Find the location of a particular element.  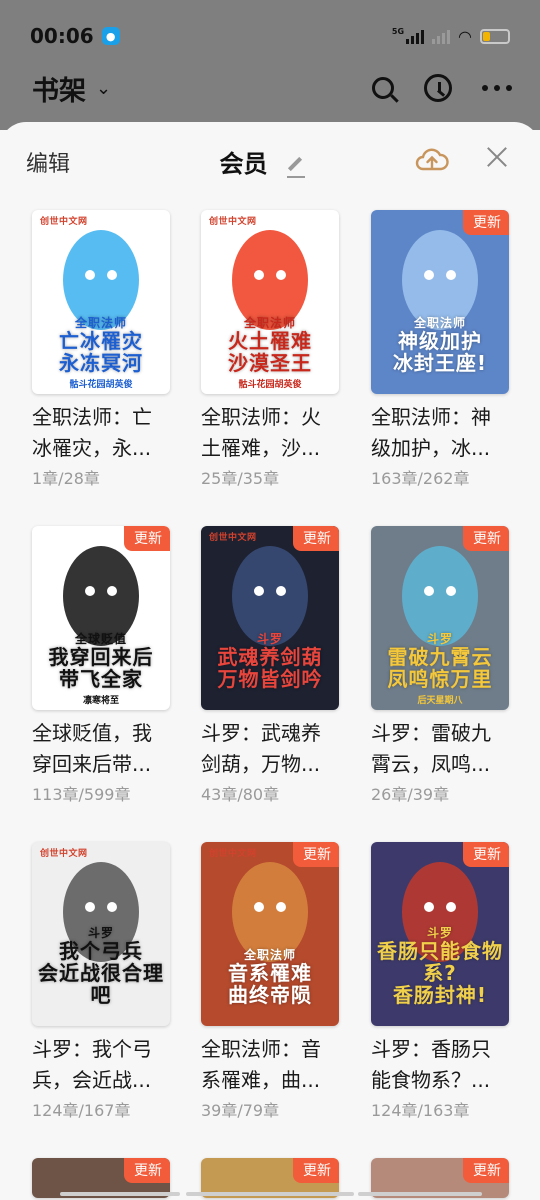

book-cover: 创世中文网全职法师 音系罹难 曲终帝陨 更新 is located at coordinates (270, 934).